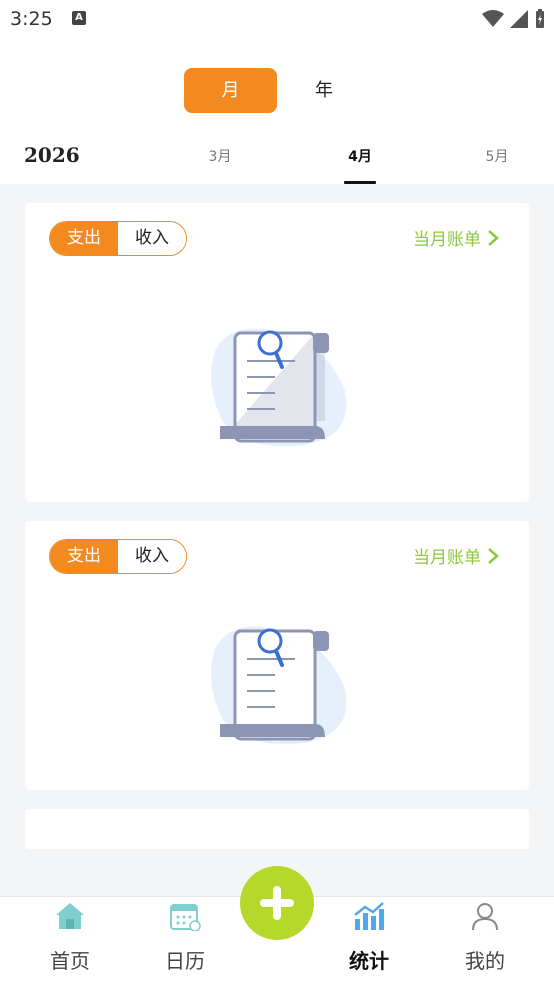  I want to click on wifi-icon, so click(493, 18).